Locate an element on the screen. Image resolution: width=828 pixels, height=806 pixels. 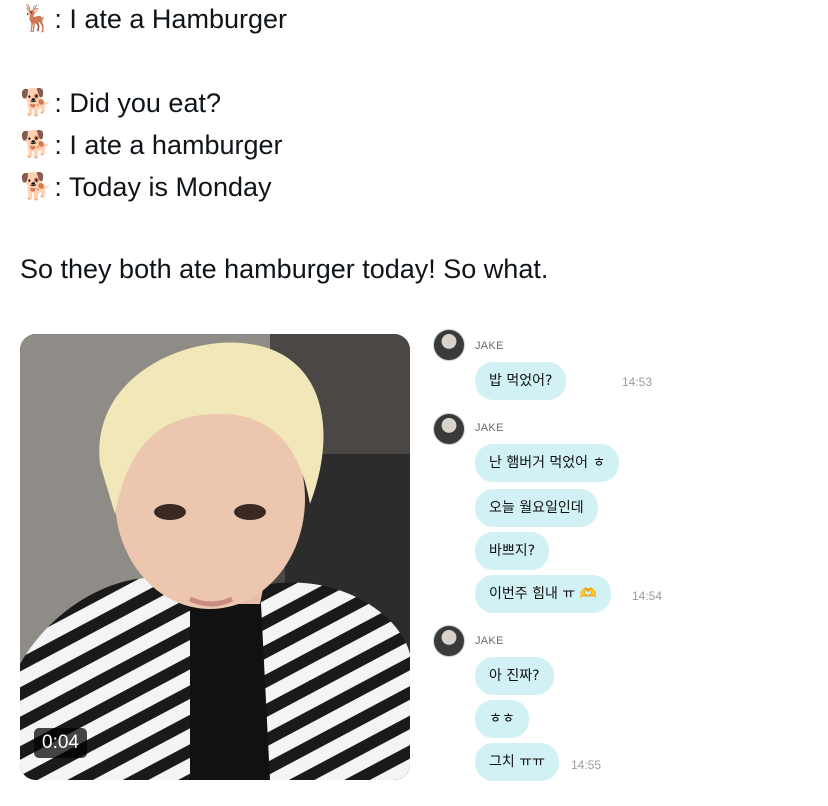
chat-bubble: ㅎㅎ is located at coordinates (502, 719).